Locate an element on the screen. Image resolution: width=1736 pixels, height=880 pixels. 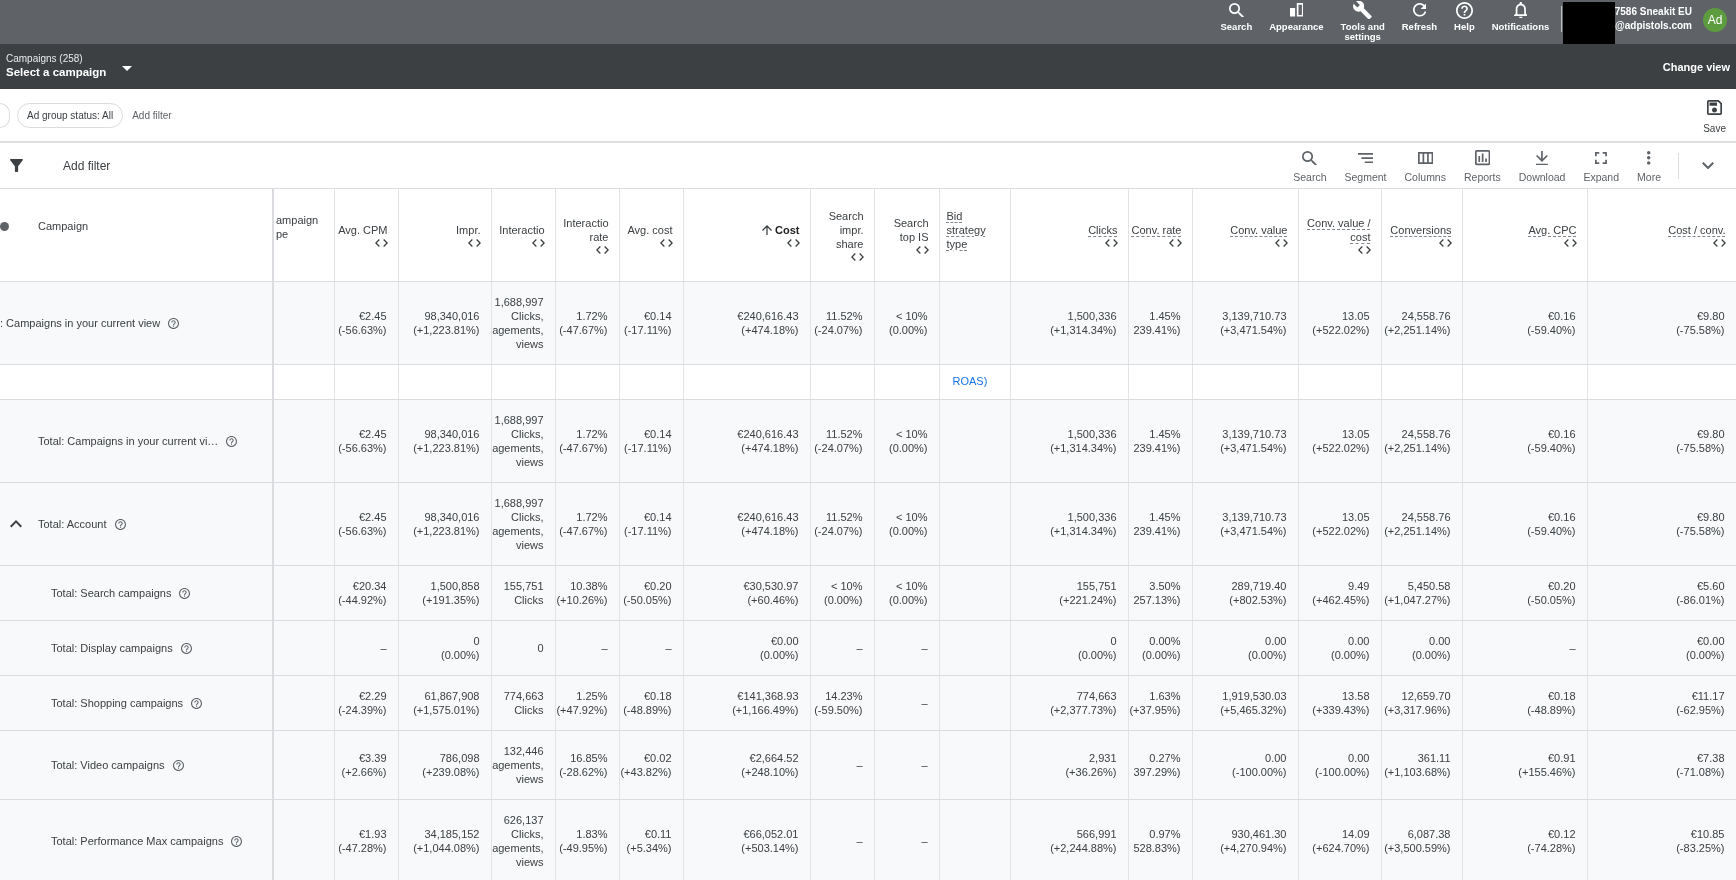
column-header: Interactio is located at coordinates (522, 230).